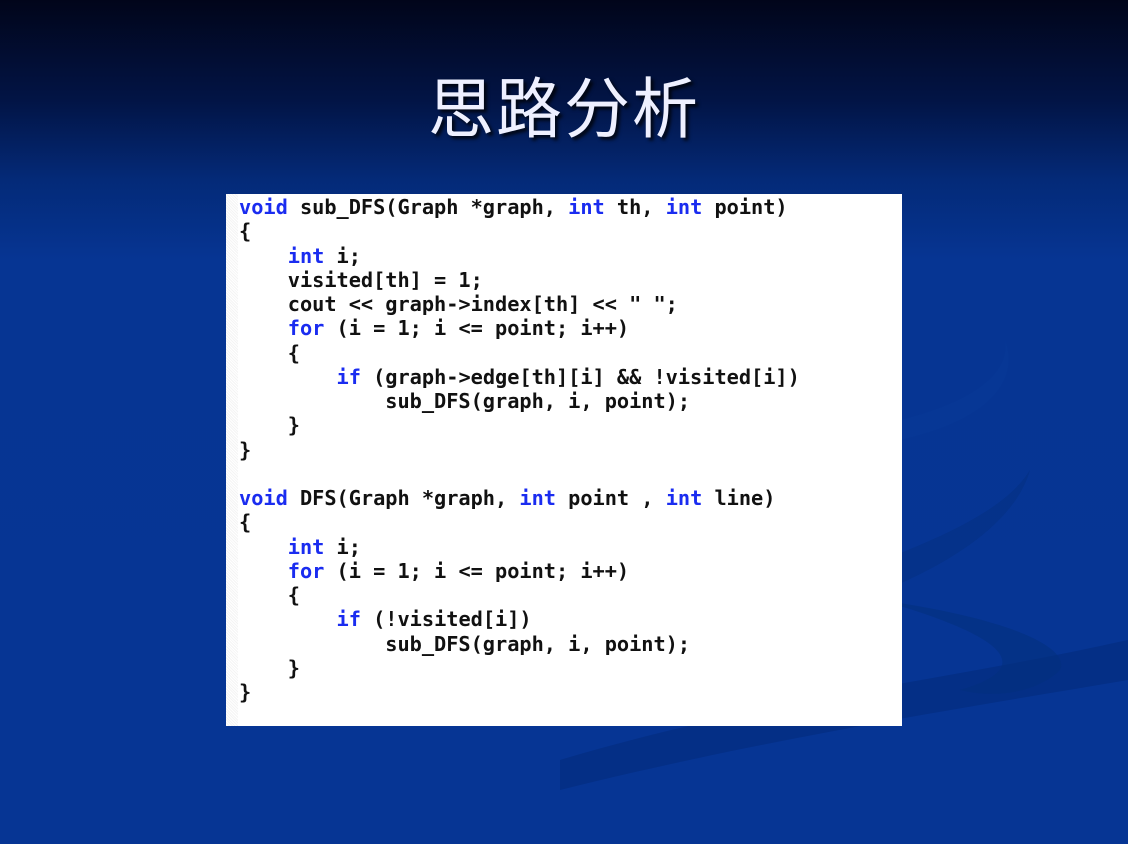 The image size is (1128, 844). Describe the element at coordinates (434, 619) in the screenshot. I see `code-line: if (!visited[i])` at that location.